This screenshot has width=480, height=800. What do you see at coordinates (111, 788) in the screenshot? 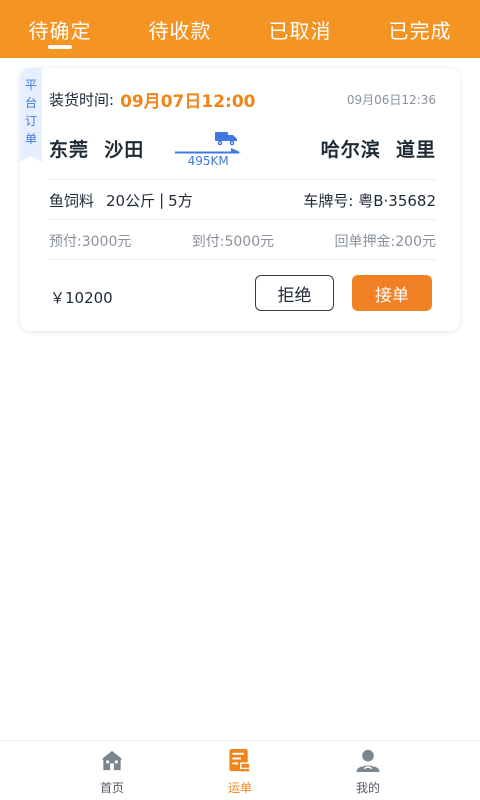
I see `nav-label: 首页` at bounding box center [111, 788].